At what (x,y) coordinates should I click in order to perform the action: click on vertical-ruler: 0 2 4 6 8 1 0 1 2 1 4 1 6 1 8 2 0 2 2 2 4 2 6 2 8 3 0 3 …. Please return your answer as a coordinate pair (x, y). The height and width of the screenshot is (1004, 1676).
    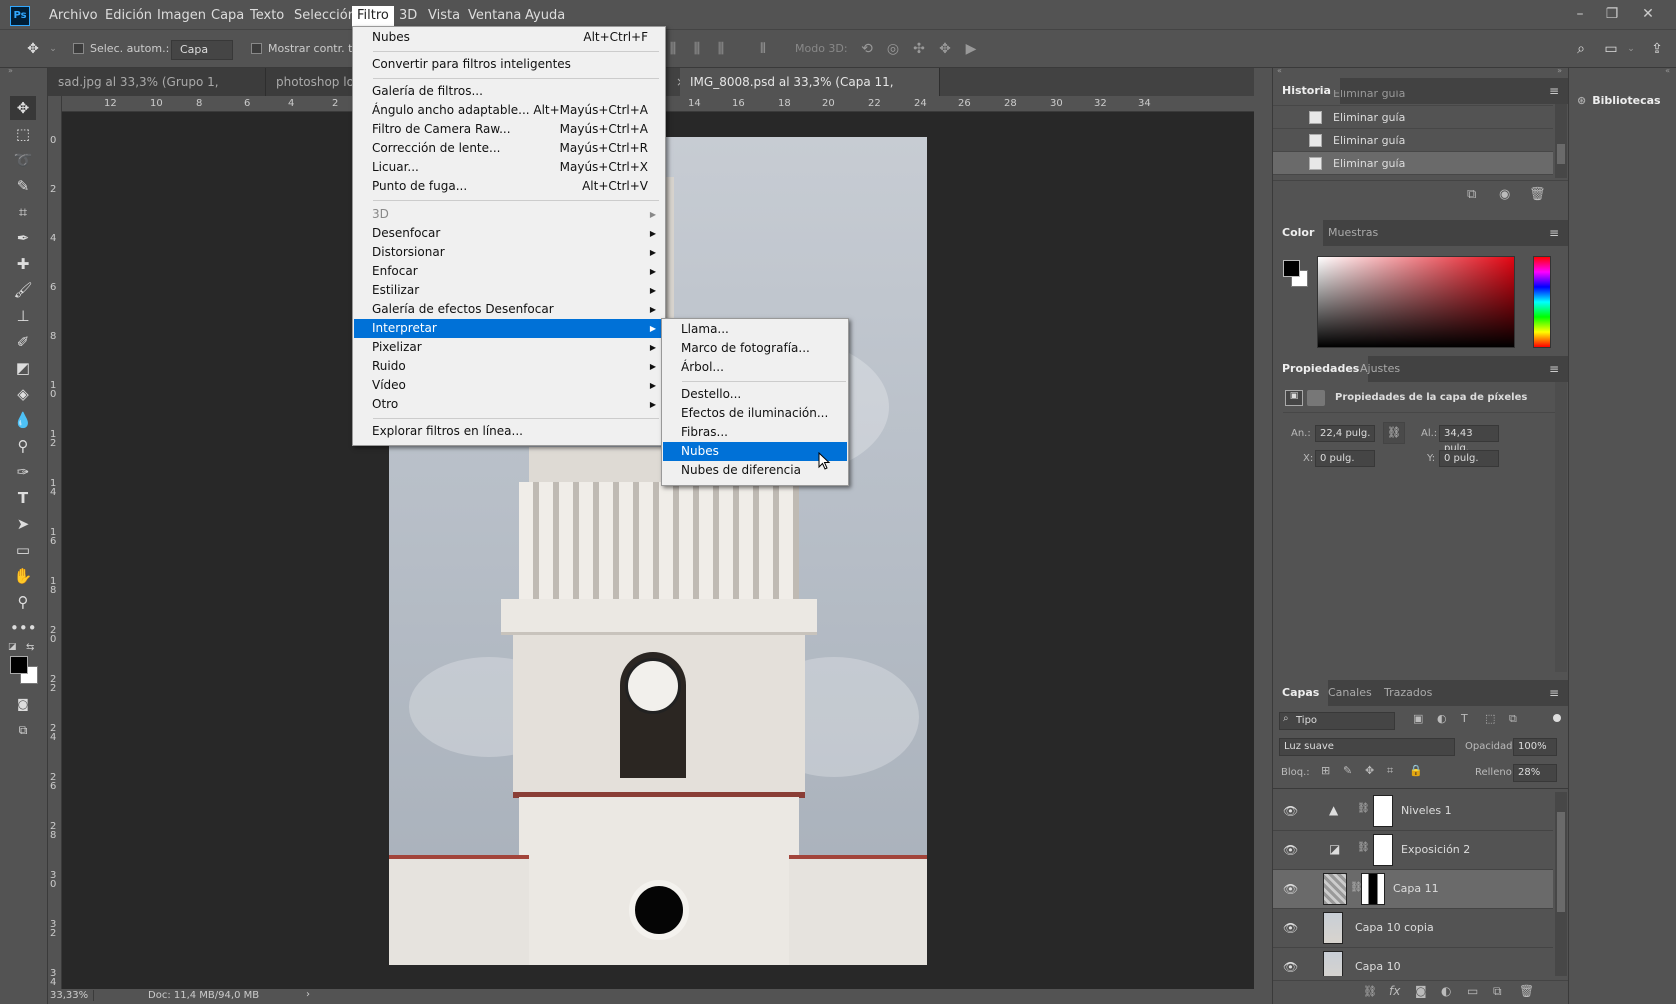
    Looking at the image, I should click on (55, 542).